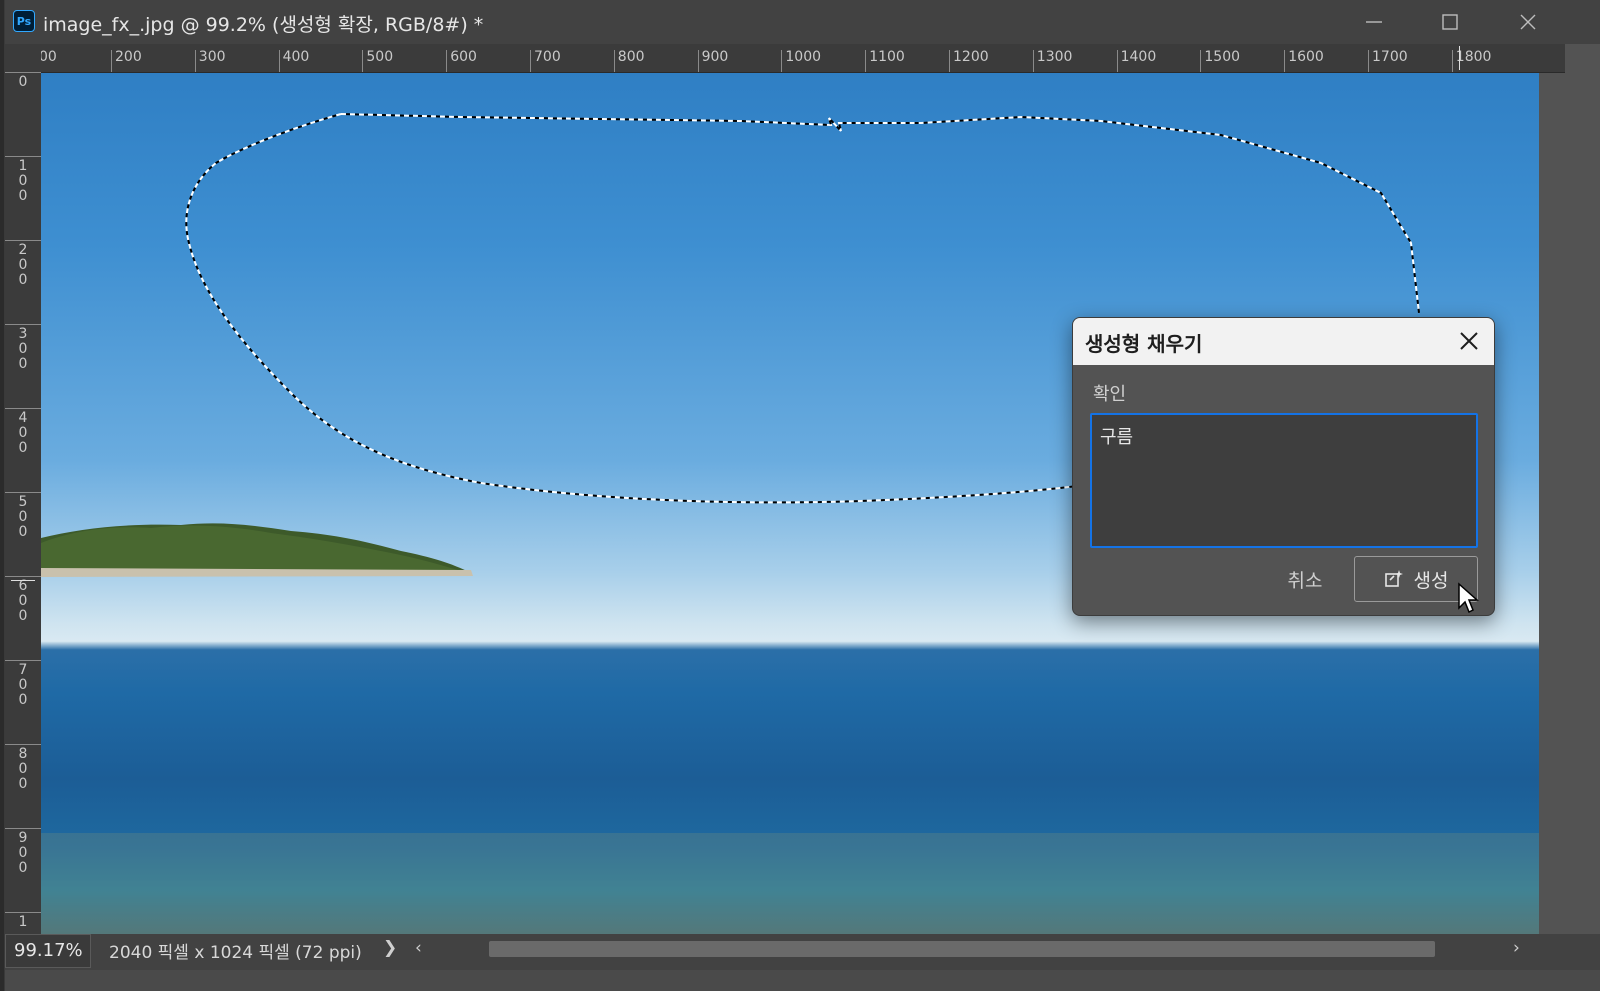 The width and height of the screenshot is (1600, 991). What do you see at coordinates (49, 61) in the screenshot?
I see `ruler-tick-label: 00` at bounding box center [49, 61].